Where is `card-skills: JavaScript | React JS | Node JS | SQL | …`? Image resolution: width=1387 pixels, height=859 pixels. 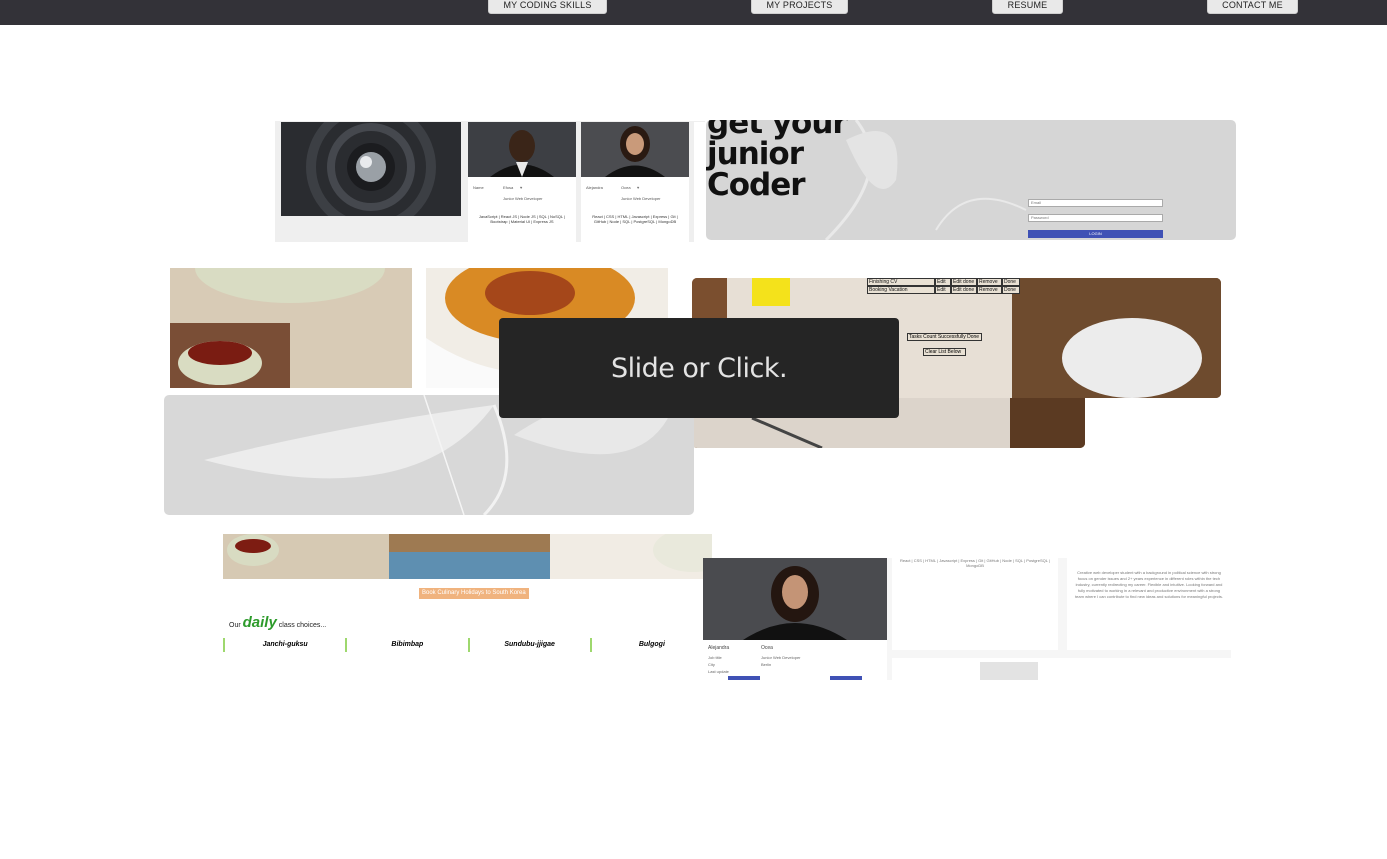
card-skills: JavaScript | React JS | Node JS | SQL | … is located at coordinates (522, 219).